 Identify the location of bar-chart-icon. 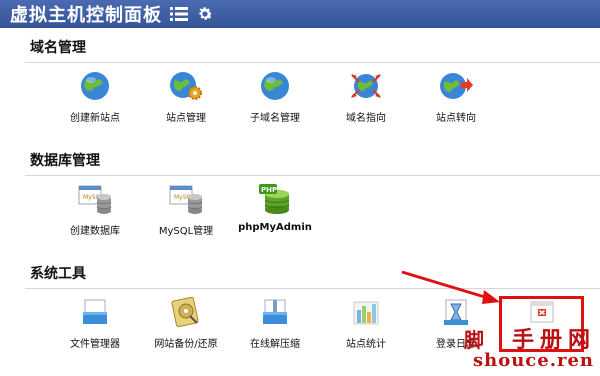
(366, 312).